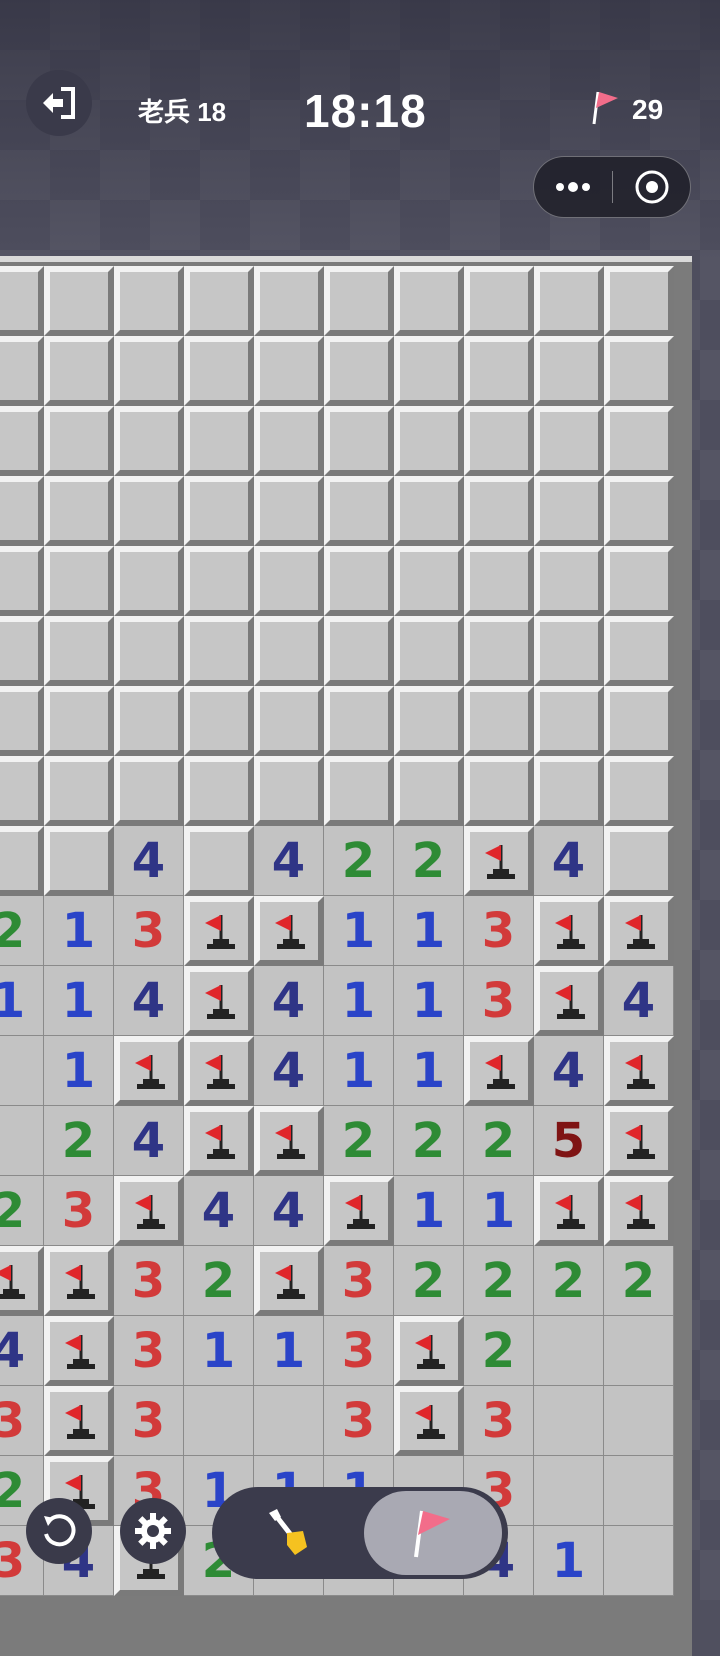  What do you see at coordinates (59, 103) in the screenshot?
I see `exit-button` at bounding box center [59, 103].